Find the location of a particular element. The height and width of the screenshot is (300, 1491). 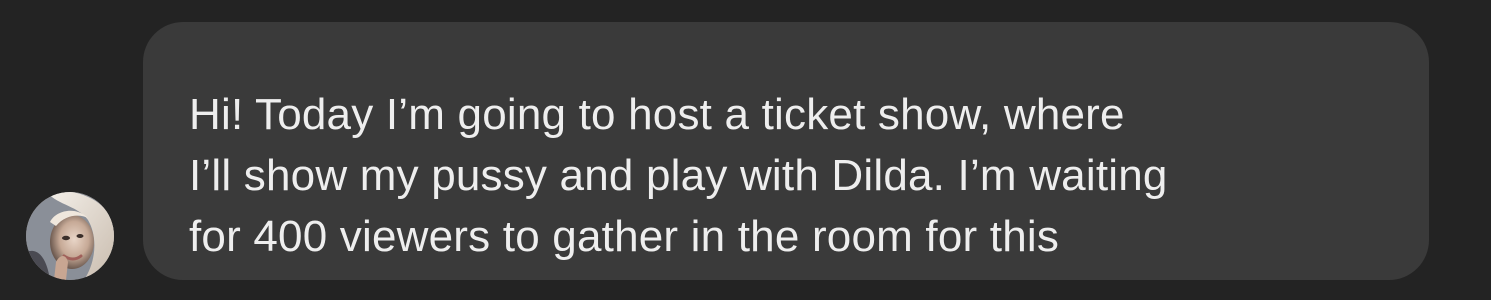

user-avatar-icon is located at coordinates (70, 236).